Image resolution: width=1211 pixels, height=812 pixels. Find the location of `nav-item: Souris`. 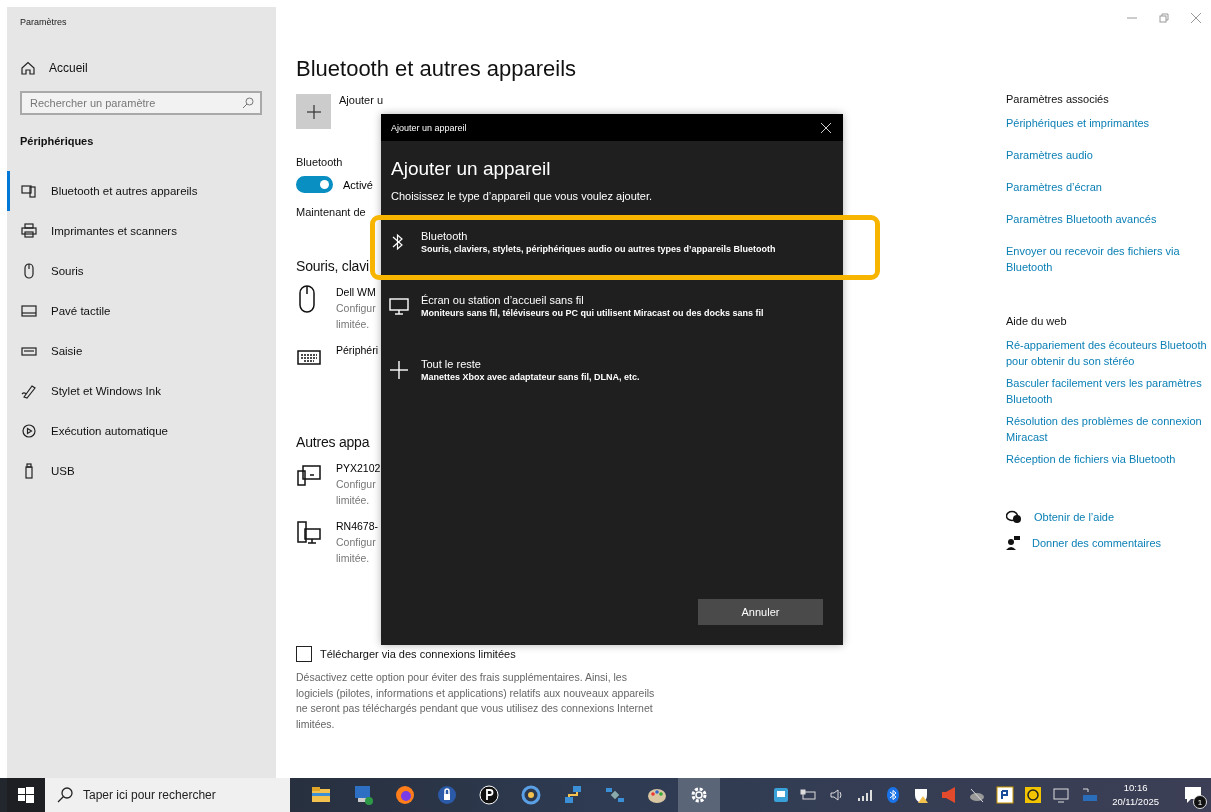

nav-item: Souris is located at coordinates (141, 271).